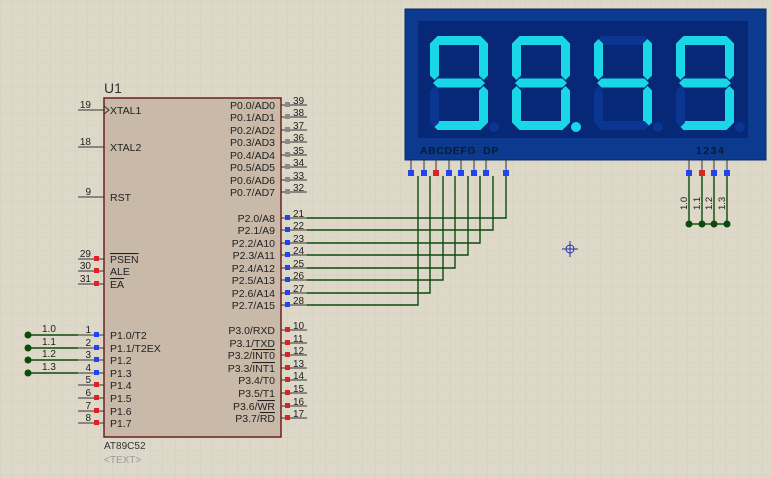  Describe the element at coordinates (299, 402) in the screenshot. I see `pin-number: 16` at that location.